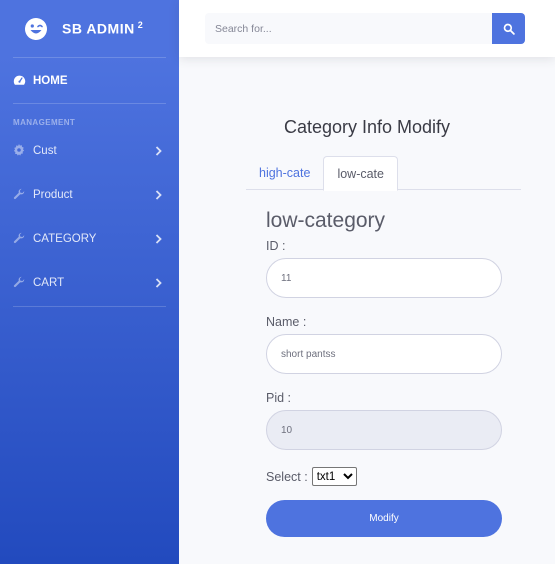 Image resolution: width=555 pixels, height=564 pixels. I want to click on category-tabs: high-cate low-cate, so click(383, 173).